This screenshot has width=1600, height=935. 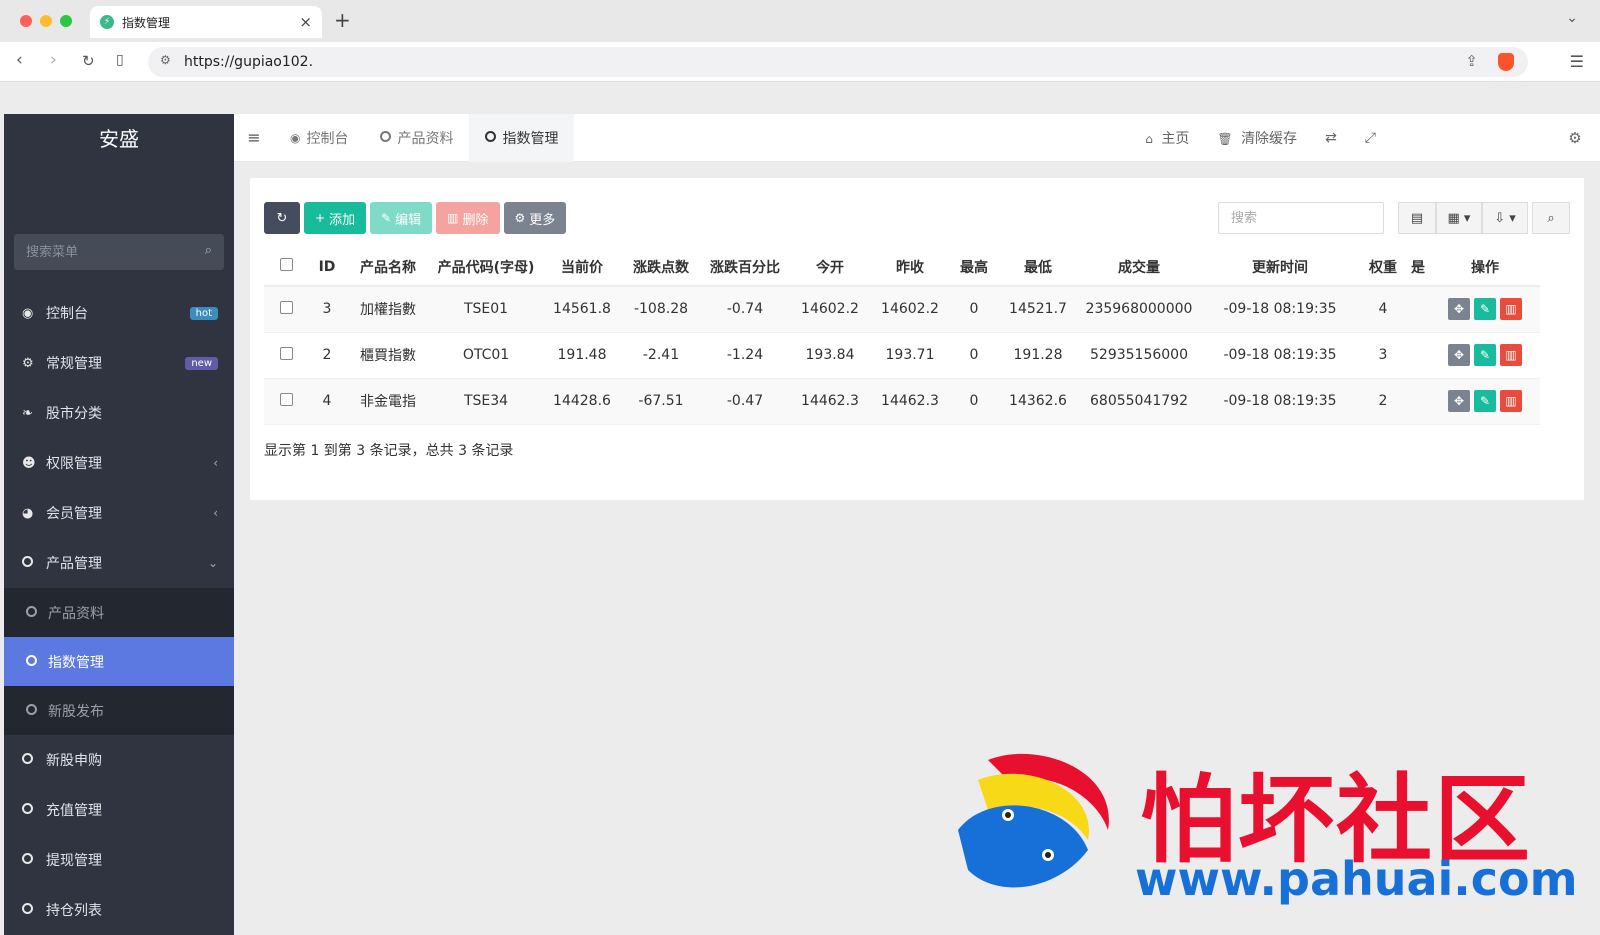 What do you see at coordinates (486, 309) in the screenshot?
I see `table-cell: TSE01` at bounding box center [486, 309].